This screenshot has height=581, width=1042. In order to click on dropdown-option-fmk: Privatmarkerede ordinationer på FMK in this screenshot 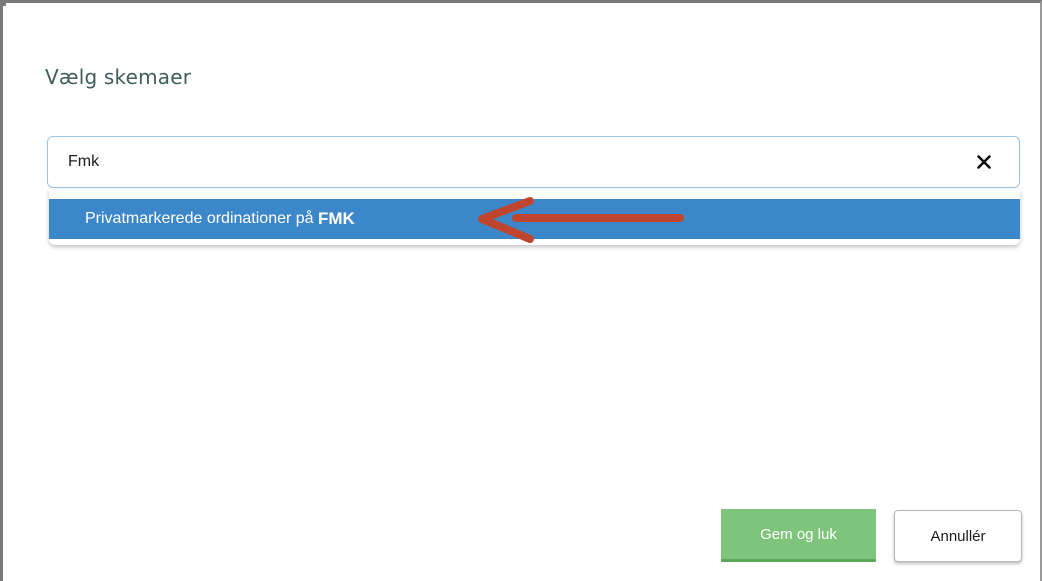, I will do `click(534, 219)`.